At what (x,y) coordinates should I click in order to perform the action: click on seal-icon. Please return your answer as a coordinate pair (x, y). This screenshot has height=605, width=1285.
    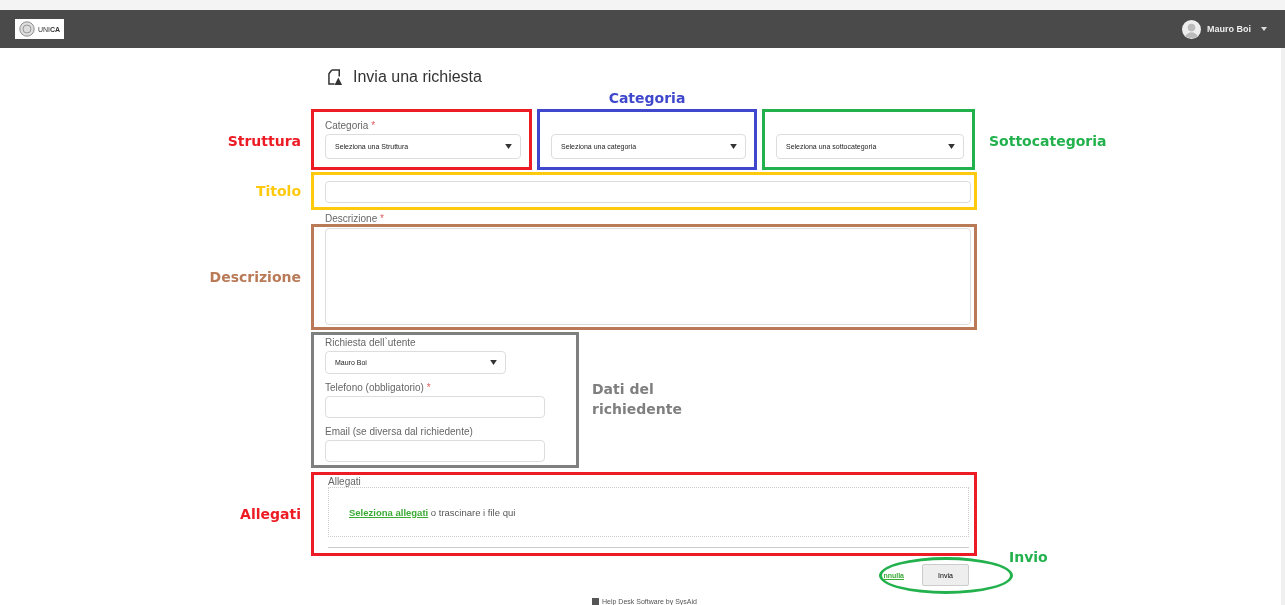
    Looking at the image, I should click on (27, 29).